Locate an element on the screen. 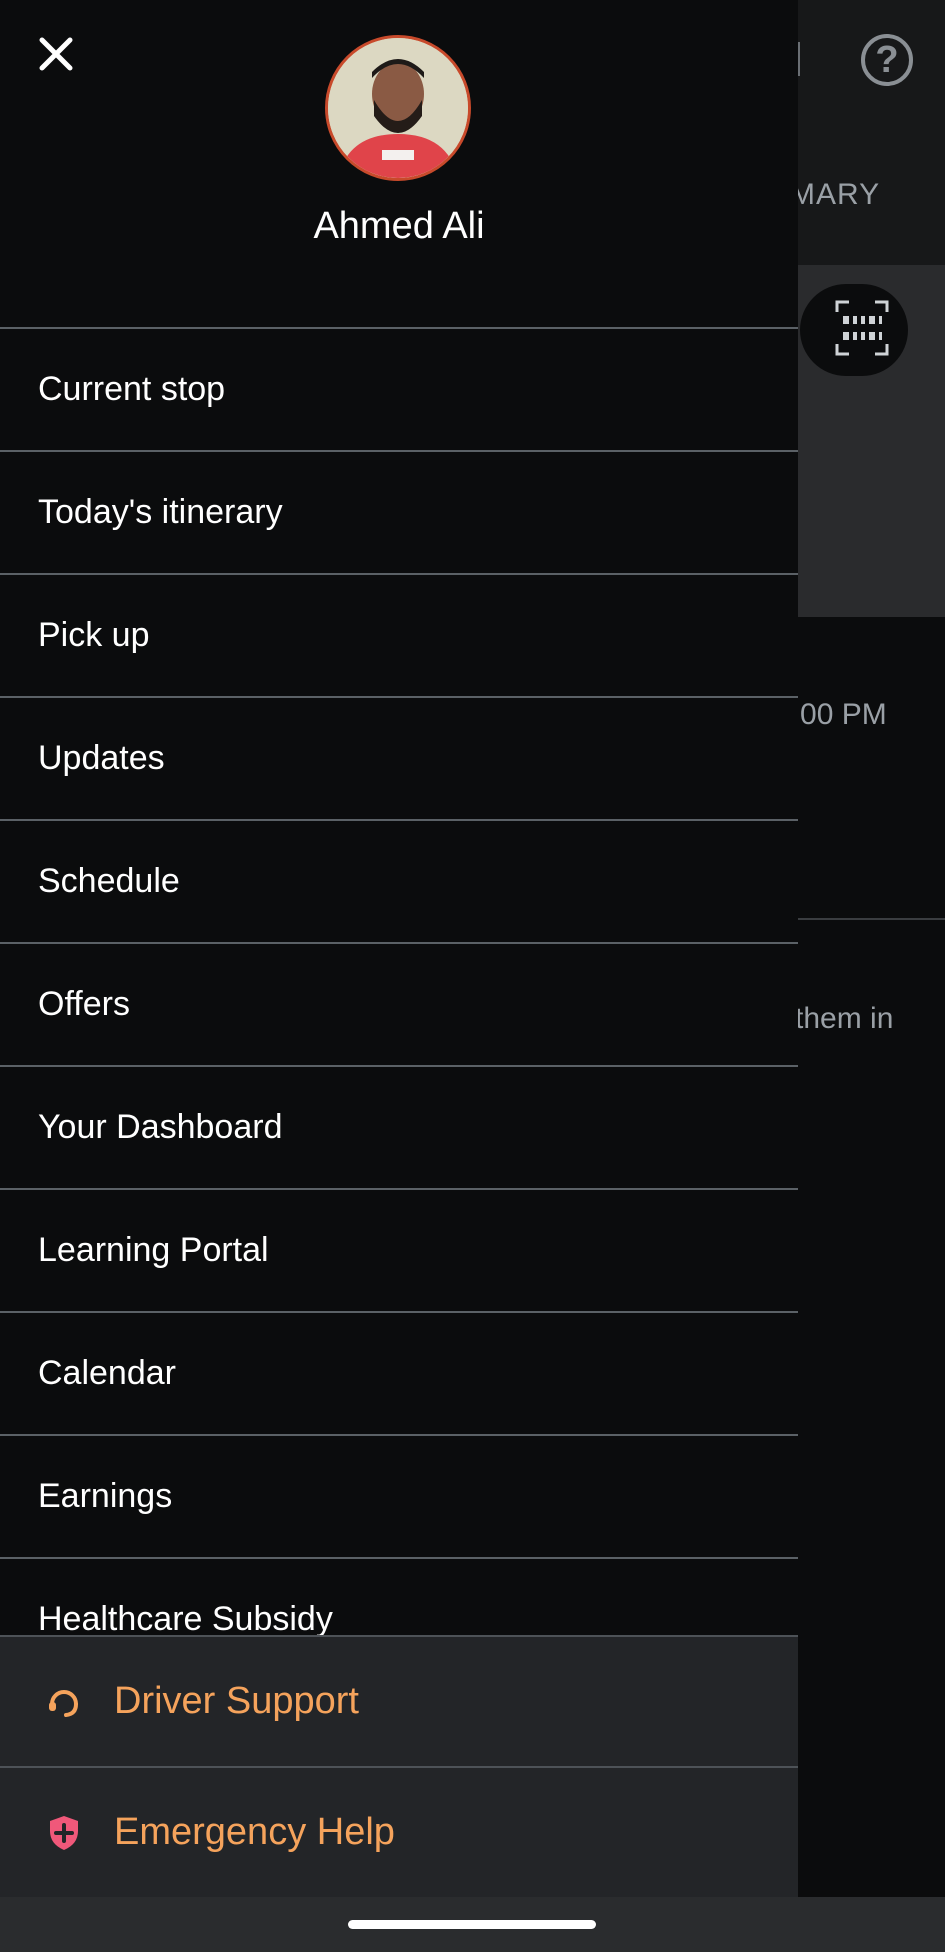 The image size is (945, 1952). driver-support-label: Driver Support is located at coordinates (236, 1701).